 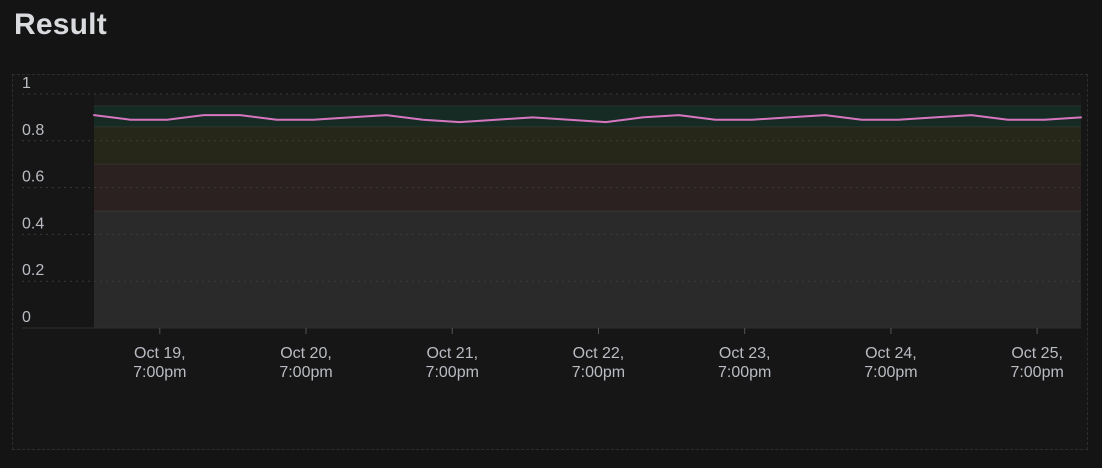 What do you see at coordinates (159, 363) in the screenshot?
I see `x-tick-label: Oct 19, 7:00pm` at bounding box center [159, 363].